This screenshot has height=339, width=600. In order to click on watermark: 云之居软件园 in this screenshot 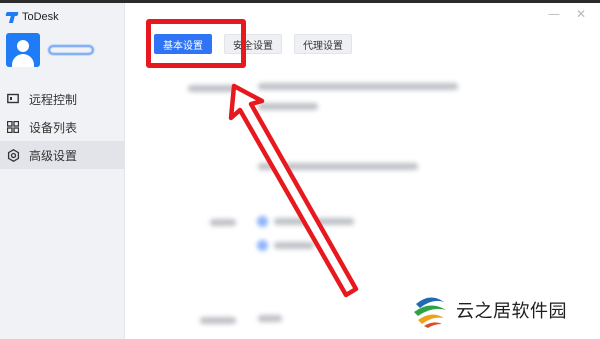, I will do `click(488, 310)`.